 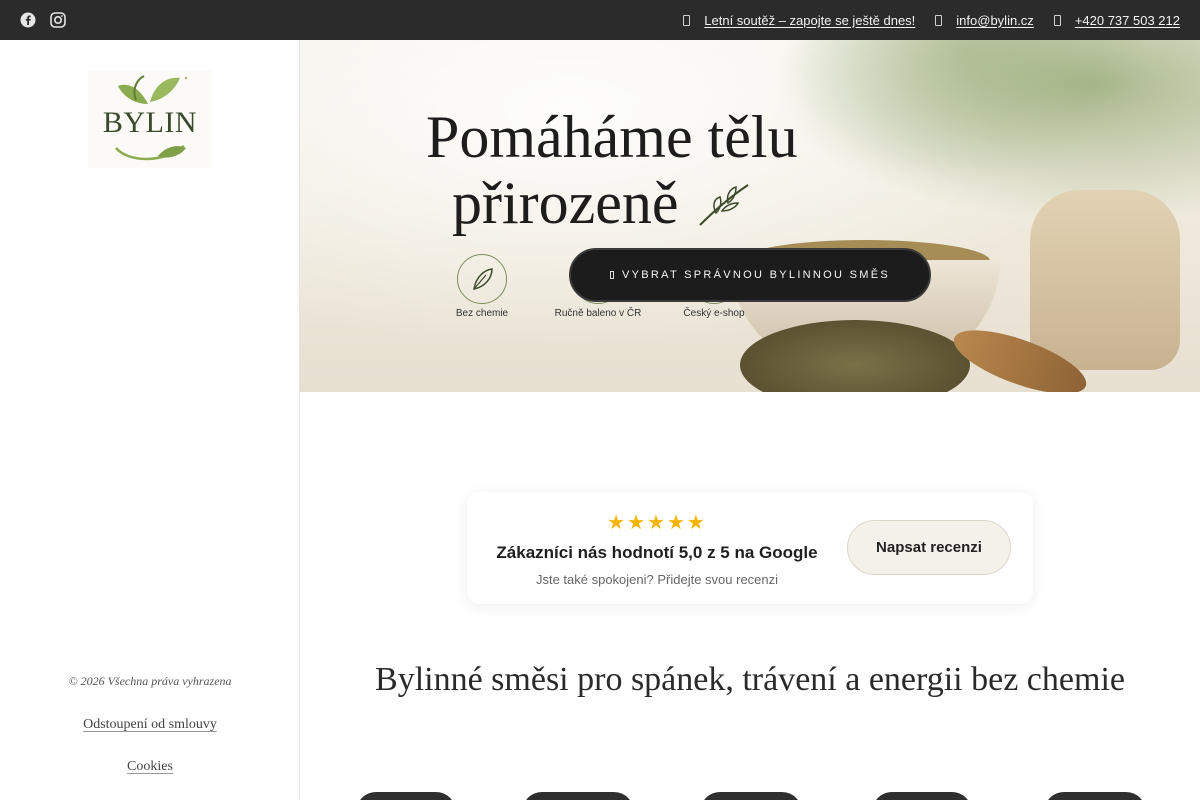 I want to click on phone-link-text: +420 737 503 212, so click(x=1127, y=20).